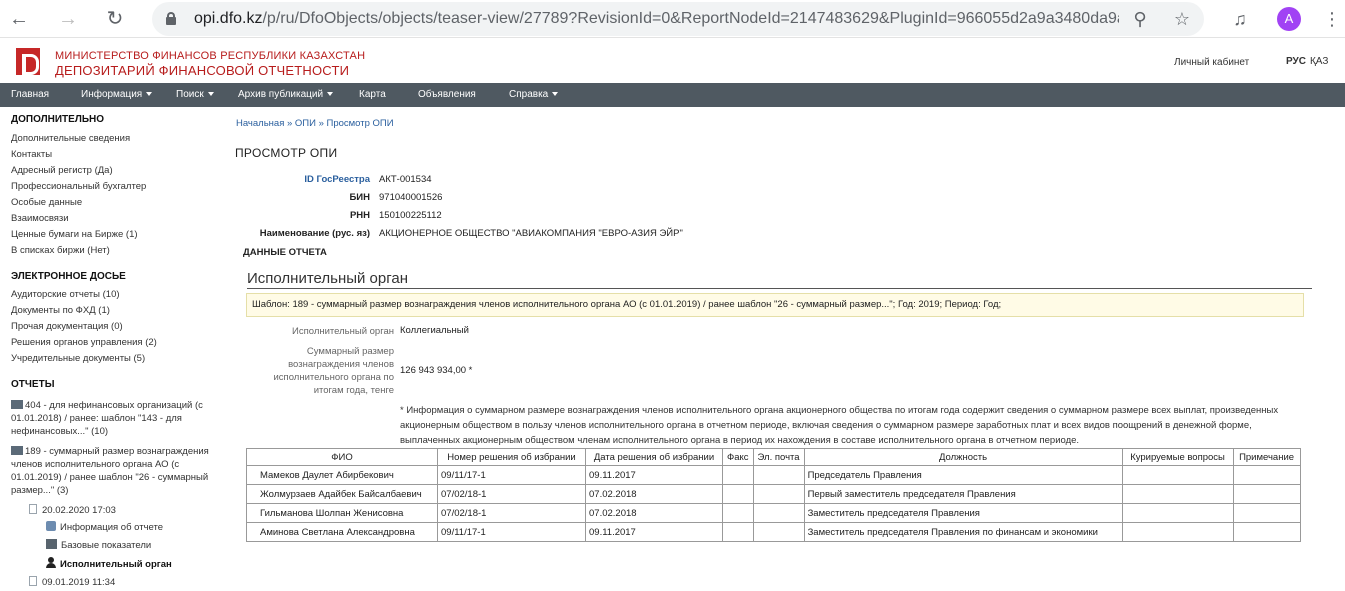 This screenshot has width=1345, height=591. I want to click on back-arrow-icon: ←, so click(19, 19).